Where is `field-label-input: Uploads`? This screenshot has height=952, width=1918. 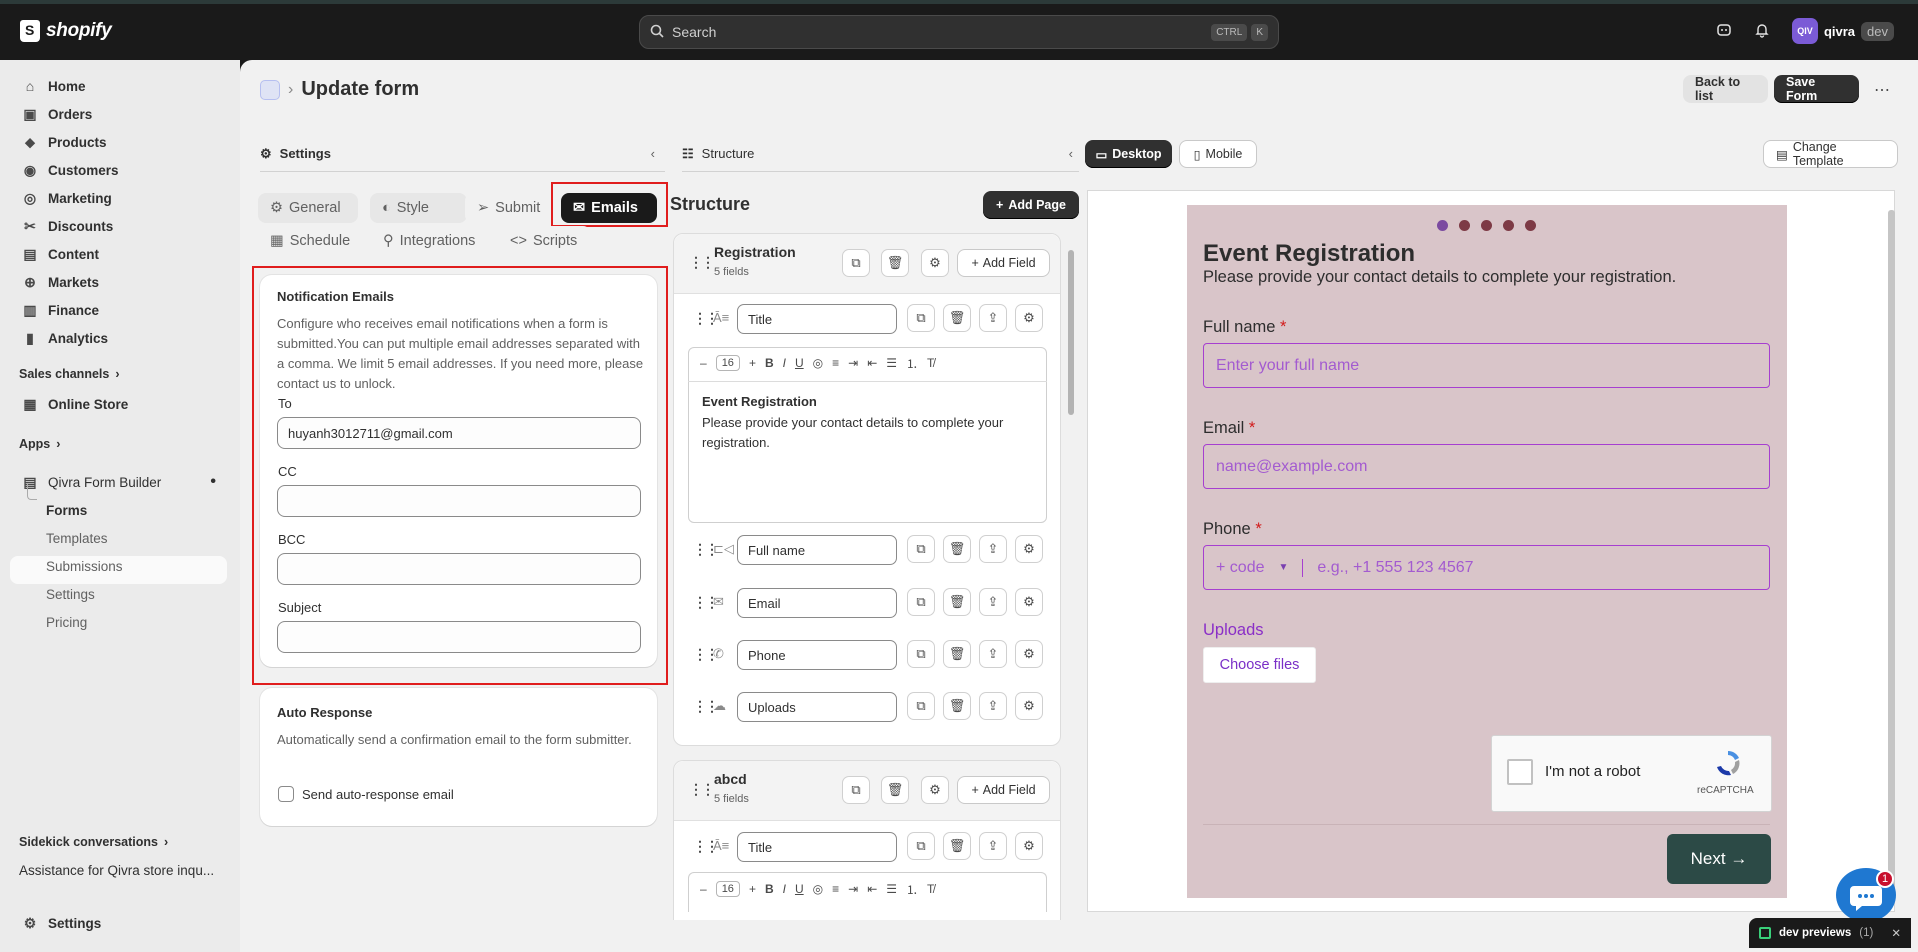
field-label-input: Uploads is located at coordinates (817, 707).